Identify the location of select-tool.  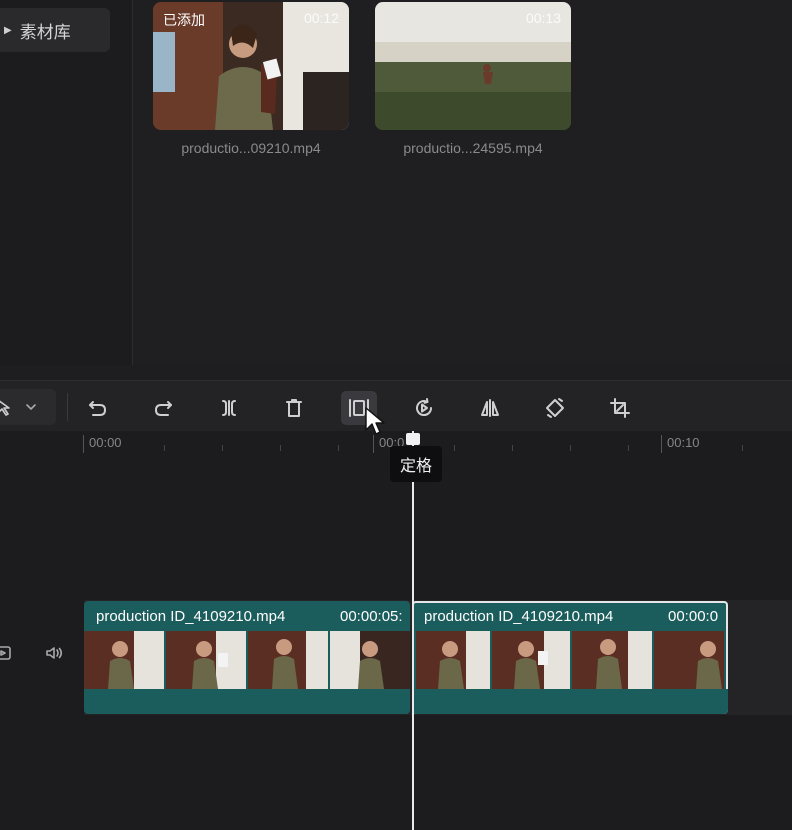
(28, 407).